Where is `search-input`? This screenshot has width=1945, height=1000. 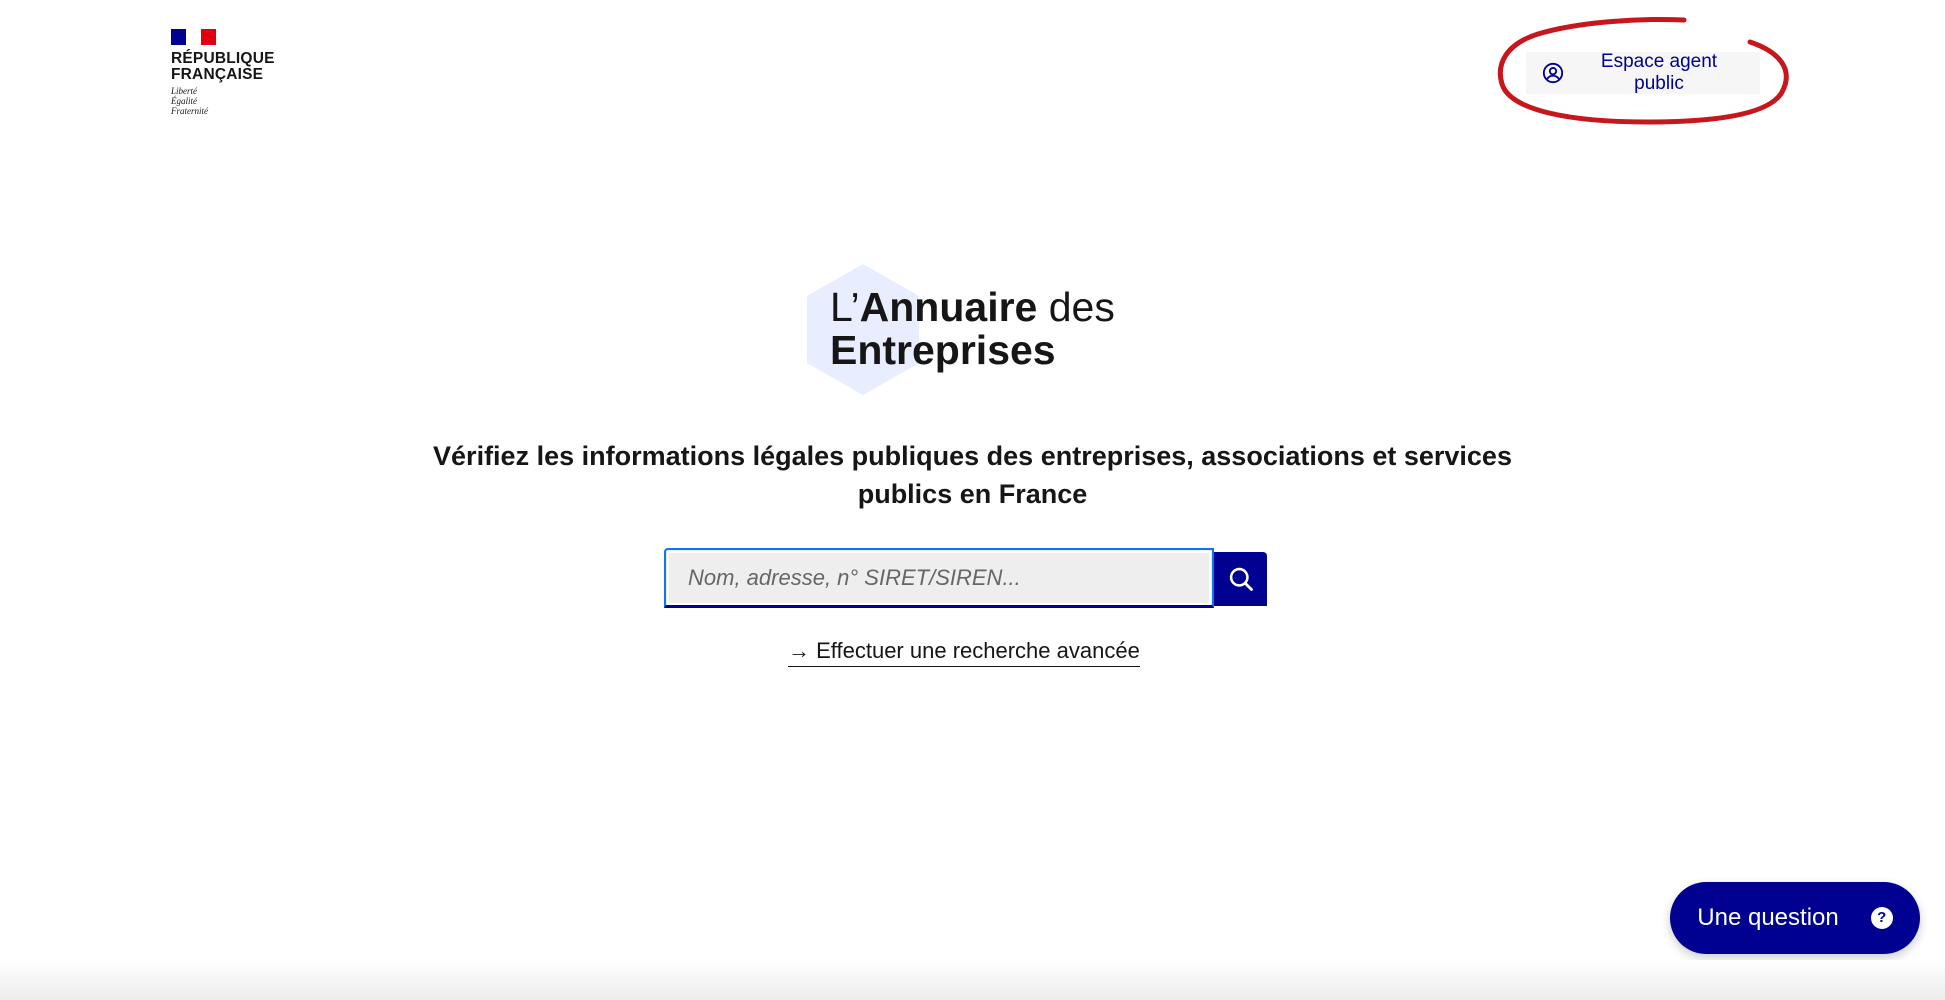
search-input is located at coordinates (939, 578).